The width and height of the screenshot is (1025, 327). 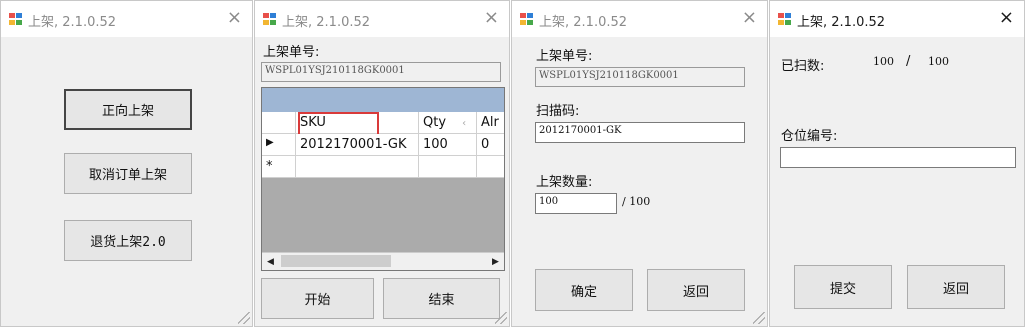 What do you see at coordinates (938, 61) in the screenshot?
I see `scanned-count-total: 100` at bounding box center [938, 61].